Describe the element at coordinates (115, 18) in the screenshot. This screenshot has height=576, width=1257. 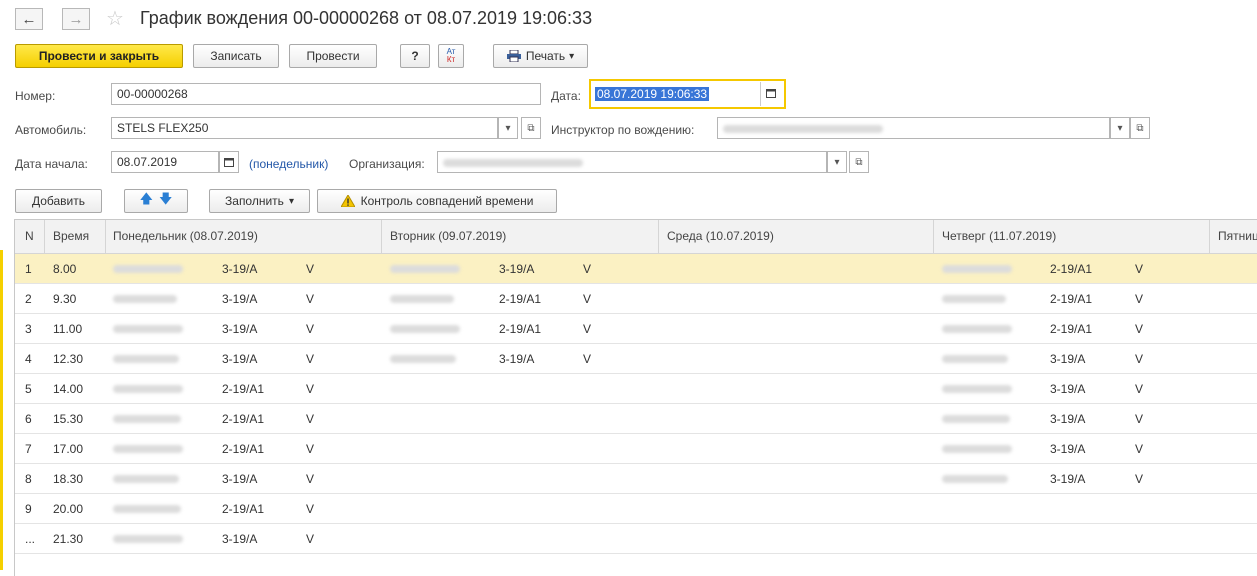
I see `favorite-star-icon: ☆` at that location.